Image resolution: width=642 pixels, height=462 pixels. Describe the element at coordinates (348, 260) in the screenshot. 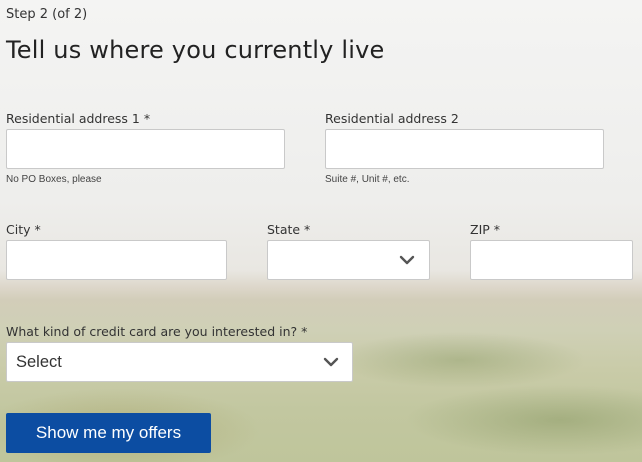

I see `state-select` at that location.